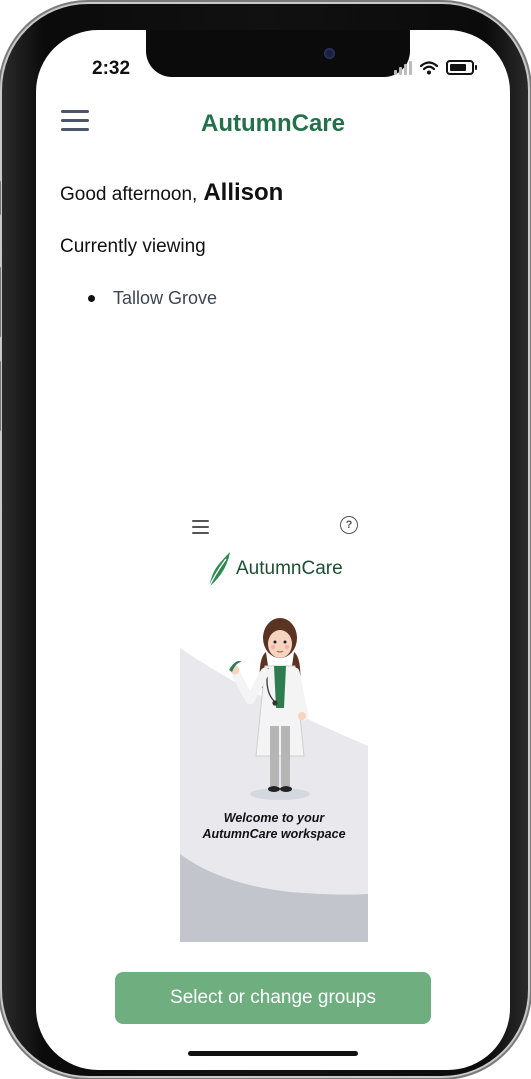 The width and height of the screenshot is (531, 1079). Describe the element at coordinates (0, 302) in the screenshot. I see `volume-up-button` at that location.